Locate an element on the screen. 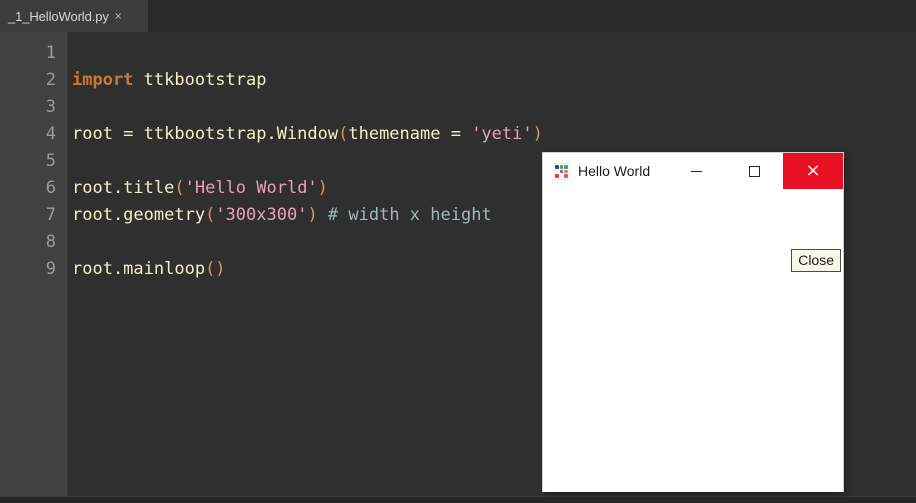 The width and height of the screenshot is (916, 503). code-token: root.mainloop is located at coordinates (139, 269).